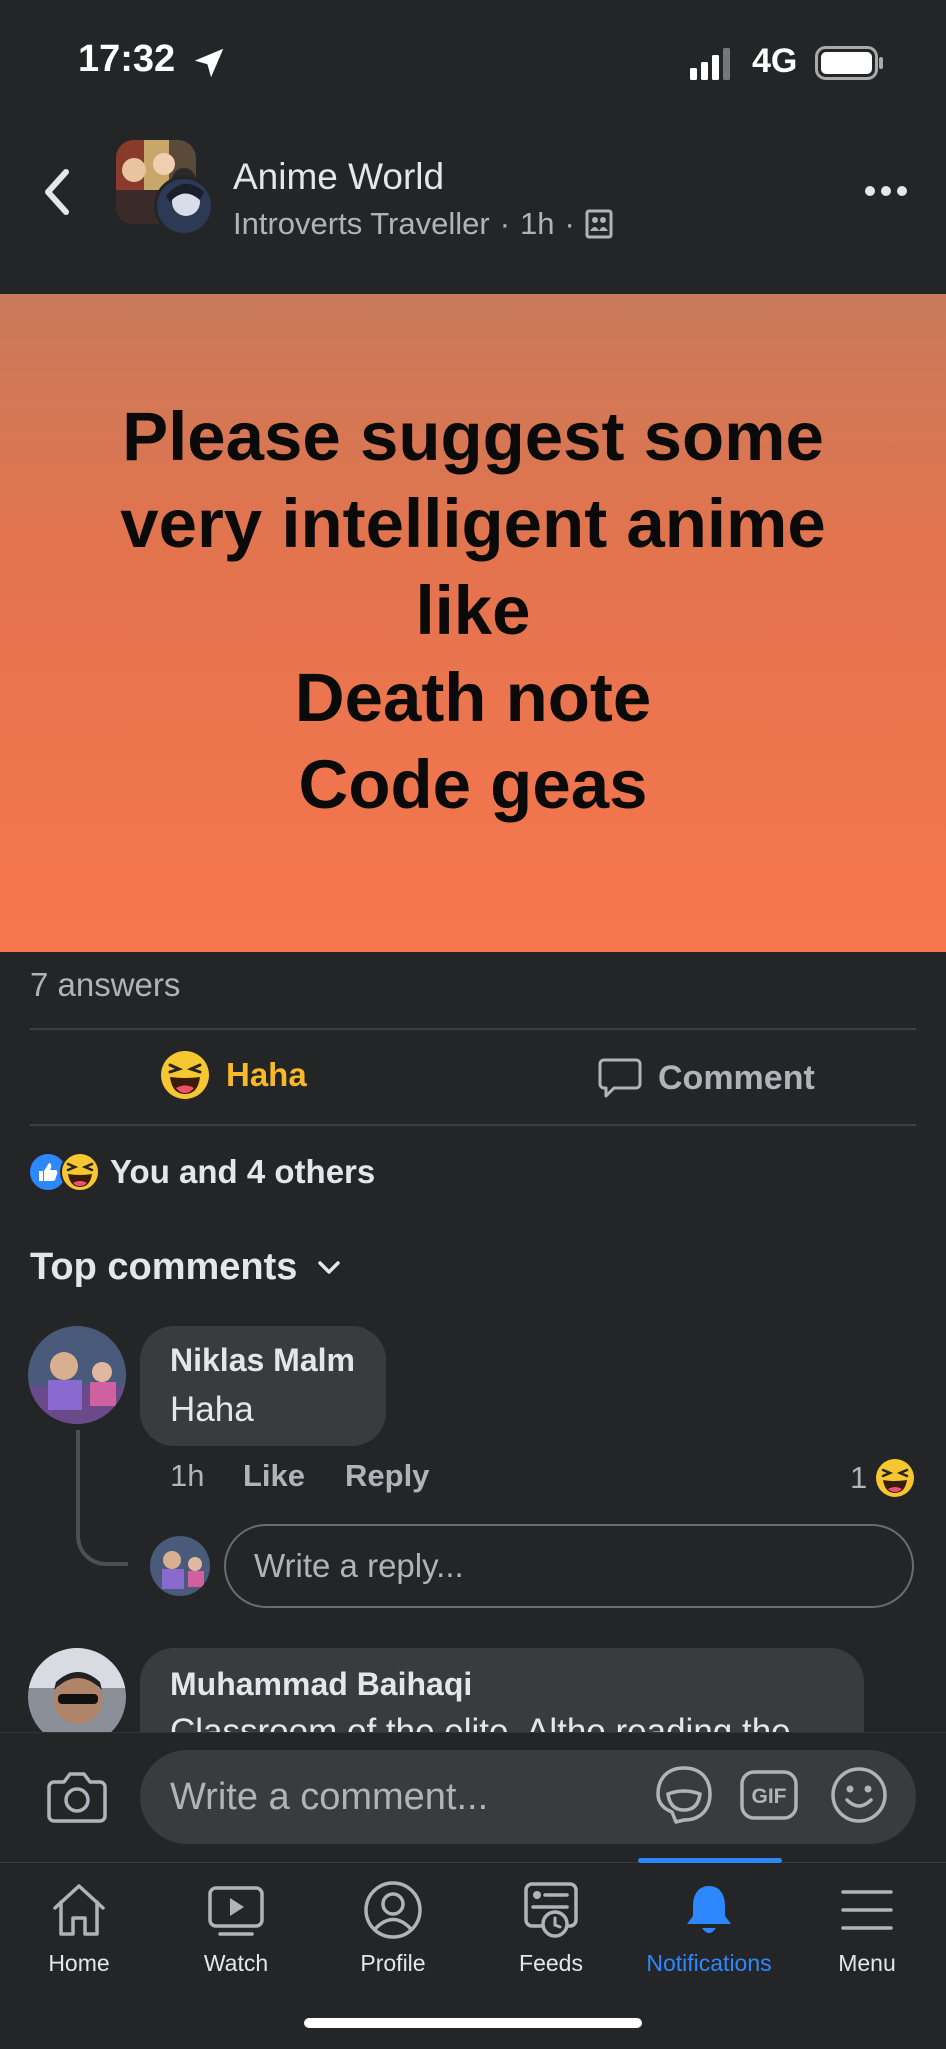  I want to click on post-author: Introverts Traveller, so click(361, 224).